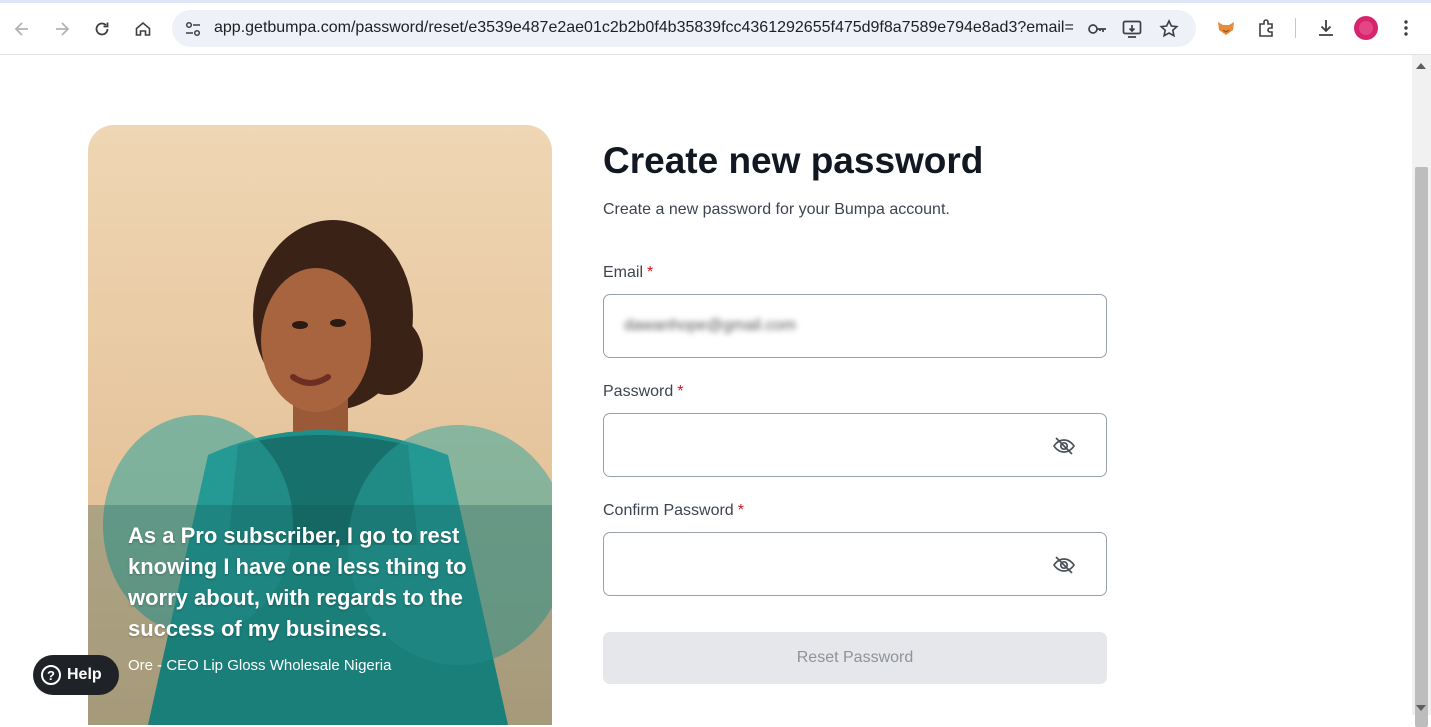 The width and height of the screenshot is (1431, 727). I want to click on download-icon, so click(1326, 28).